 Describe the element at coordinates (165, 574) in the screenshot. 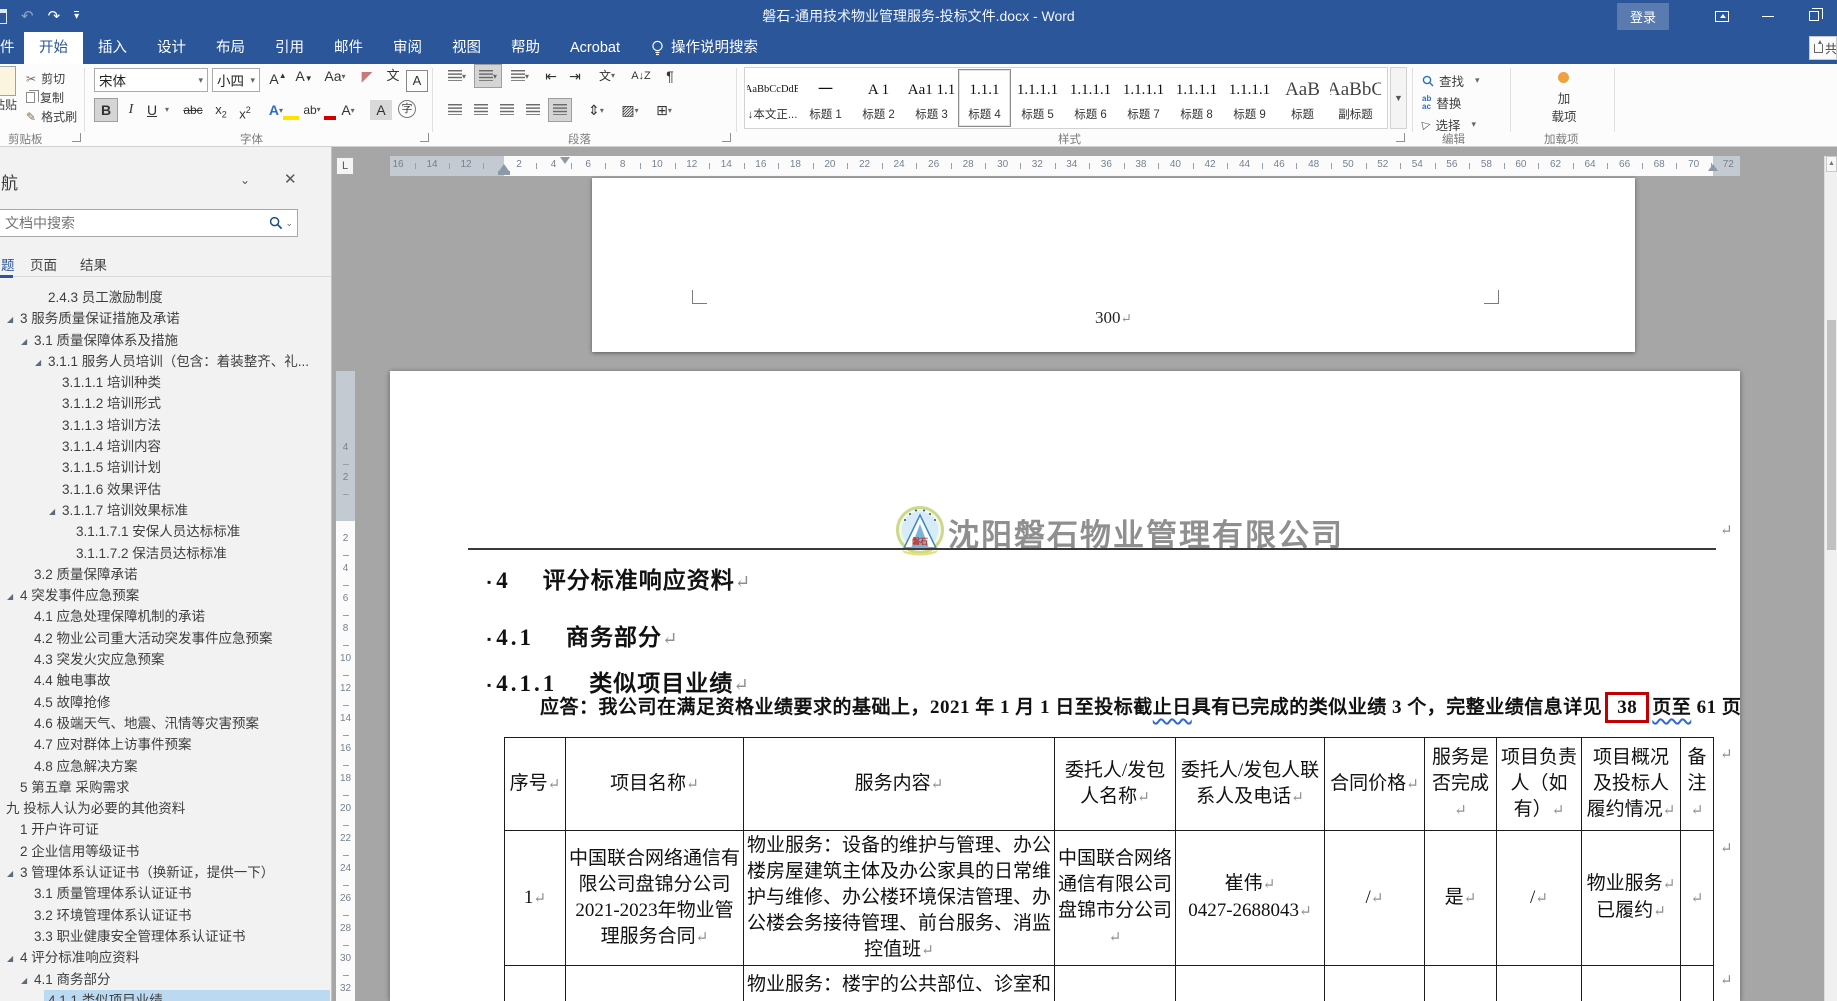

I see `nav-item: 3.2 质量保障承诺` at that location.